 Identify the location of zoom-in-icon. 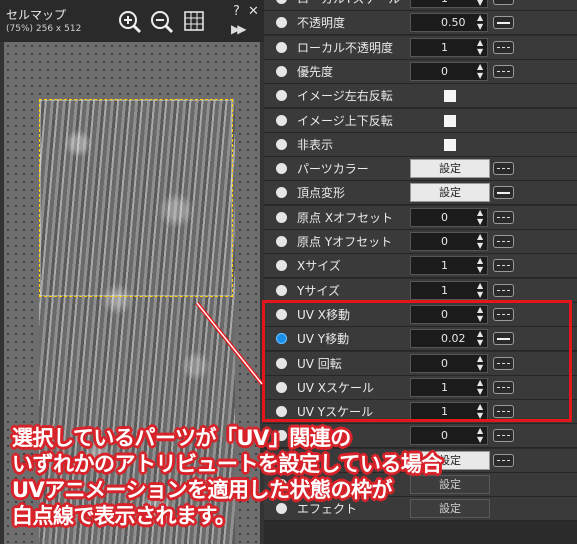
(130, 24).